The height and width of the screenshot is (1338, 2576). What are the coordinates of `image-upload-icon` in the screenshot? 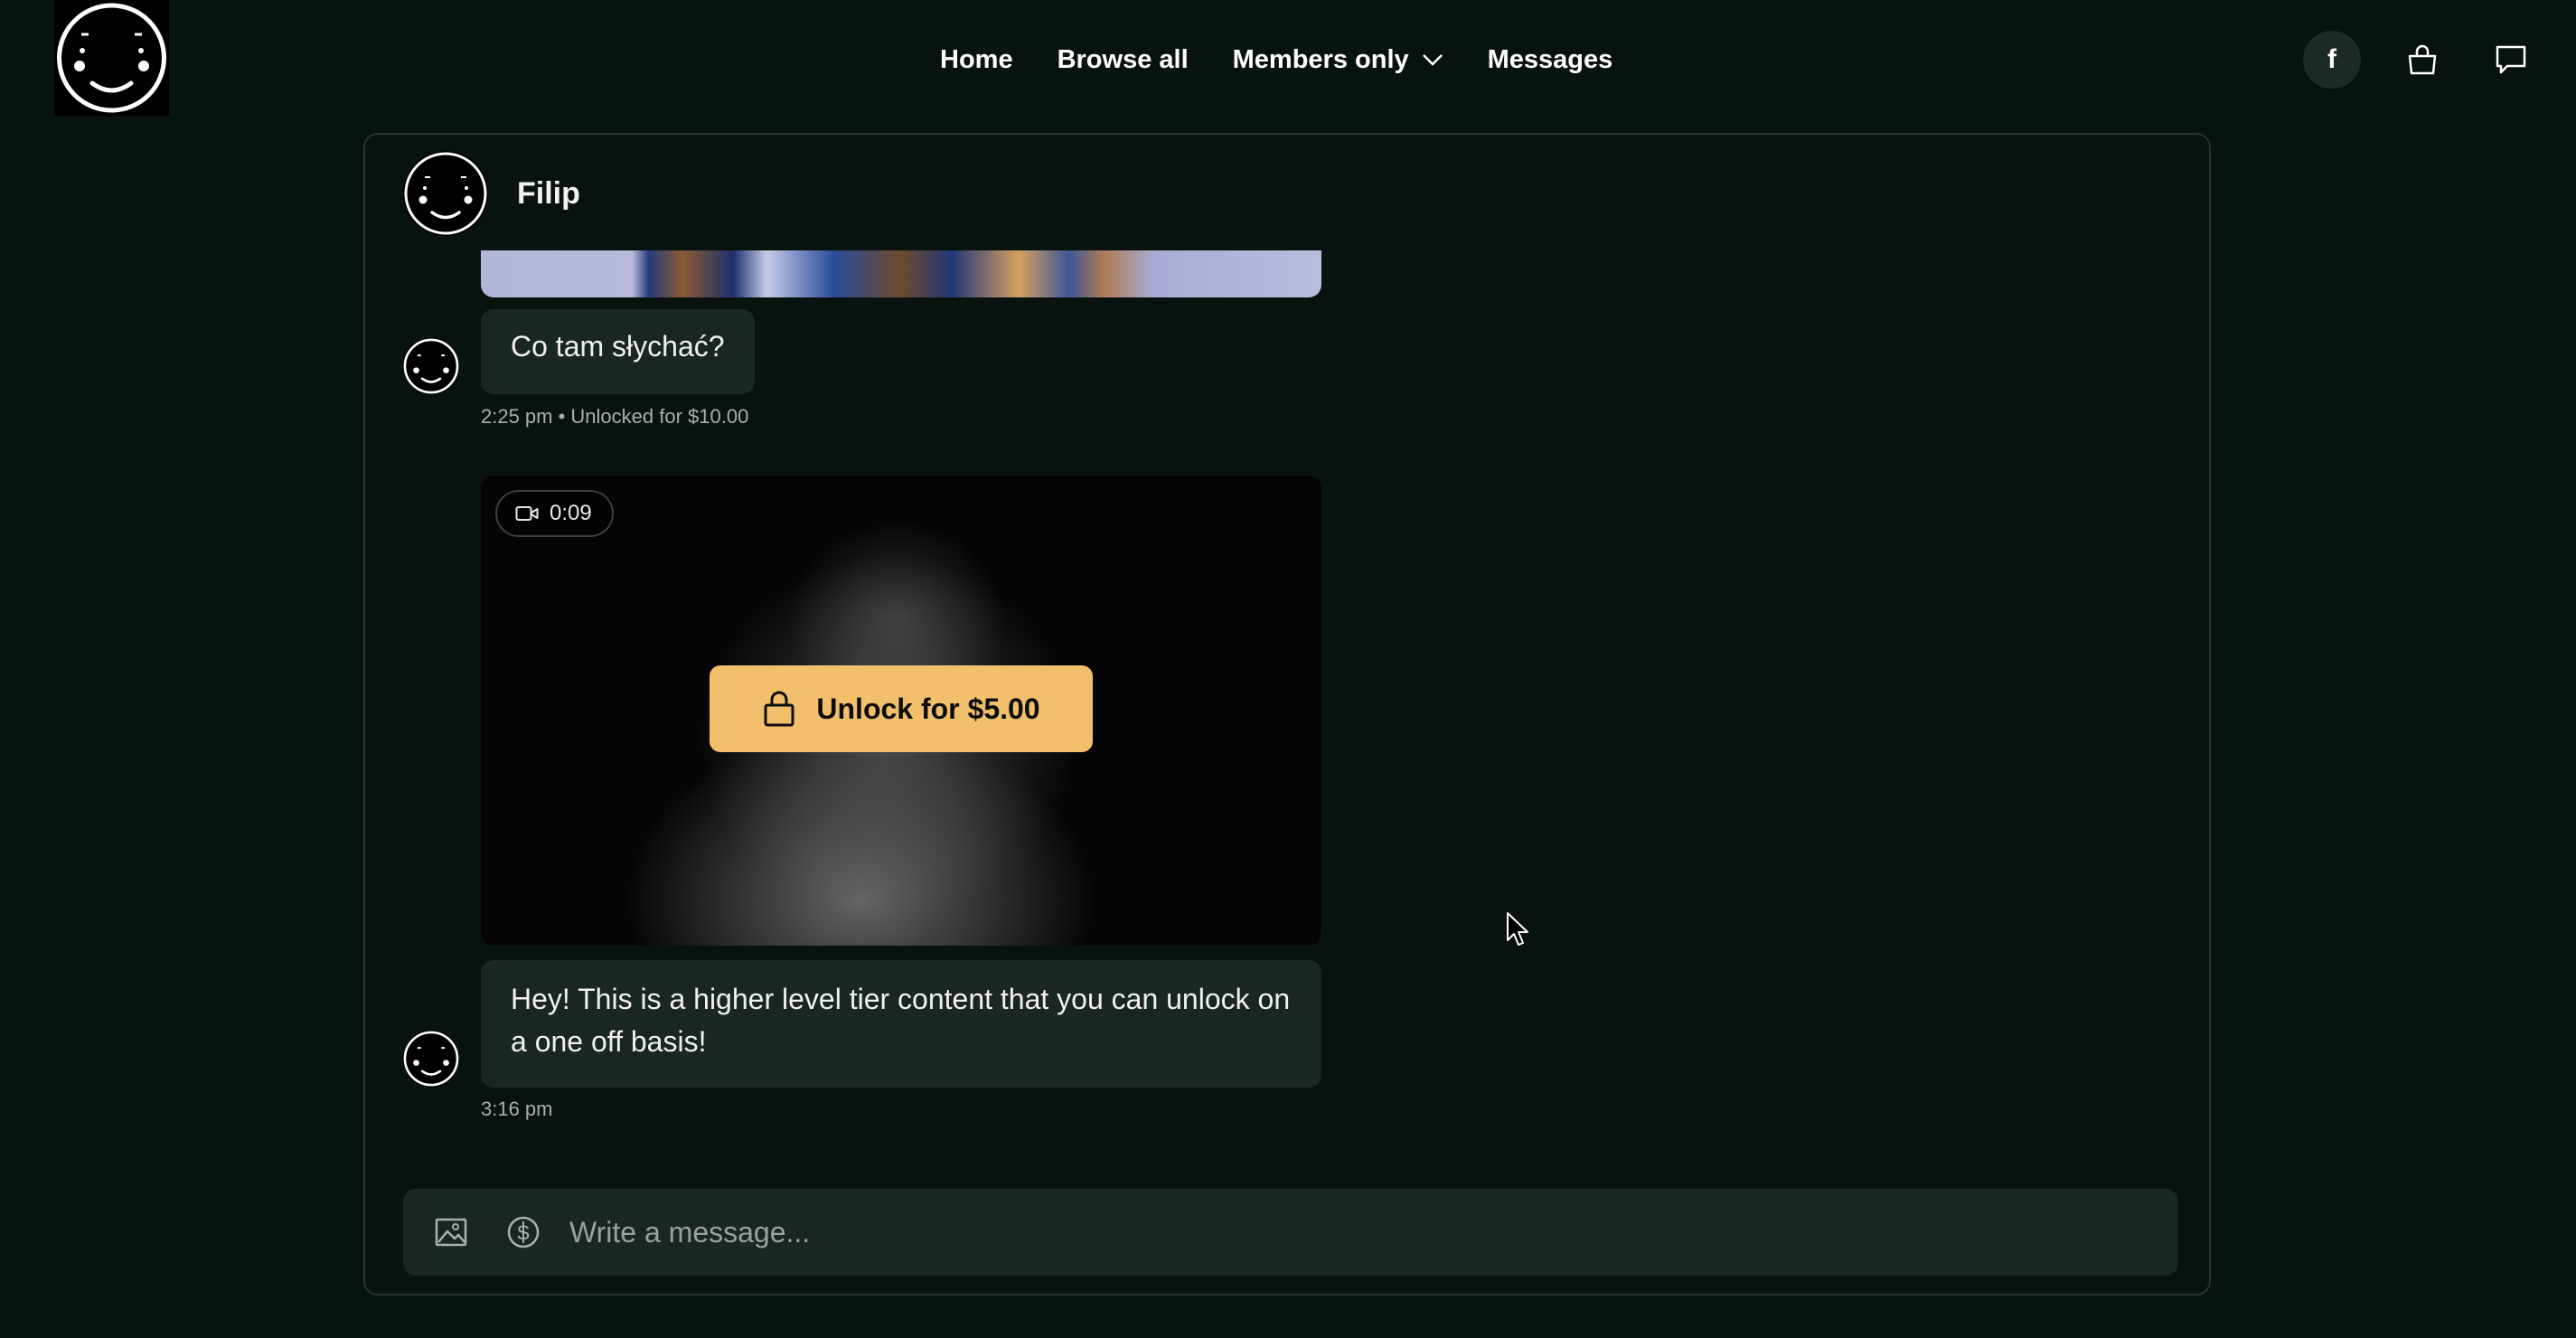 It's located at (451, 1232).